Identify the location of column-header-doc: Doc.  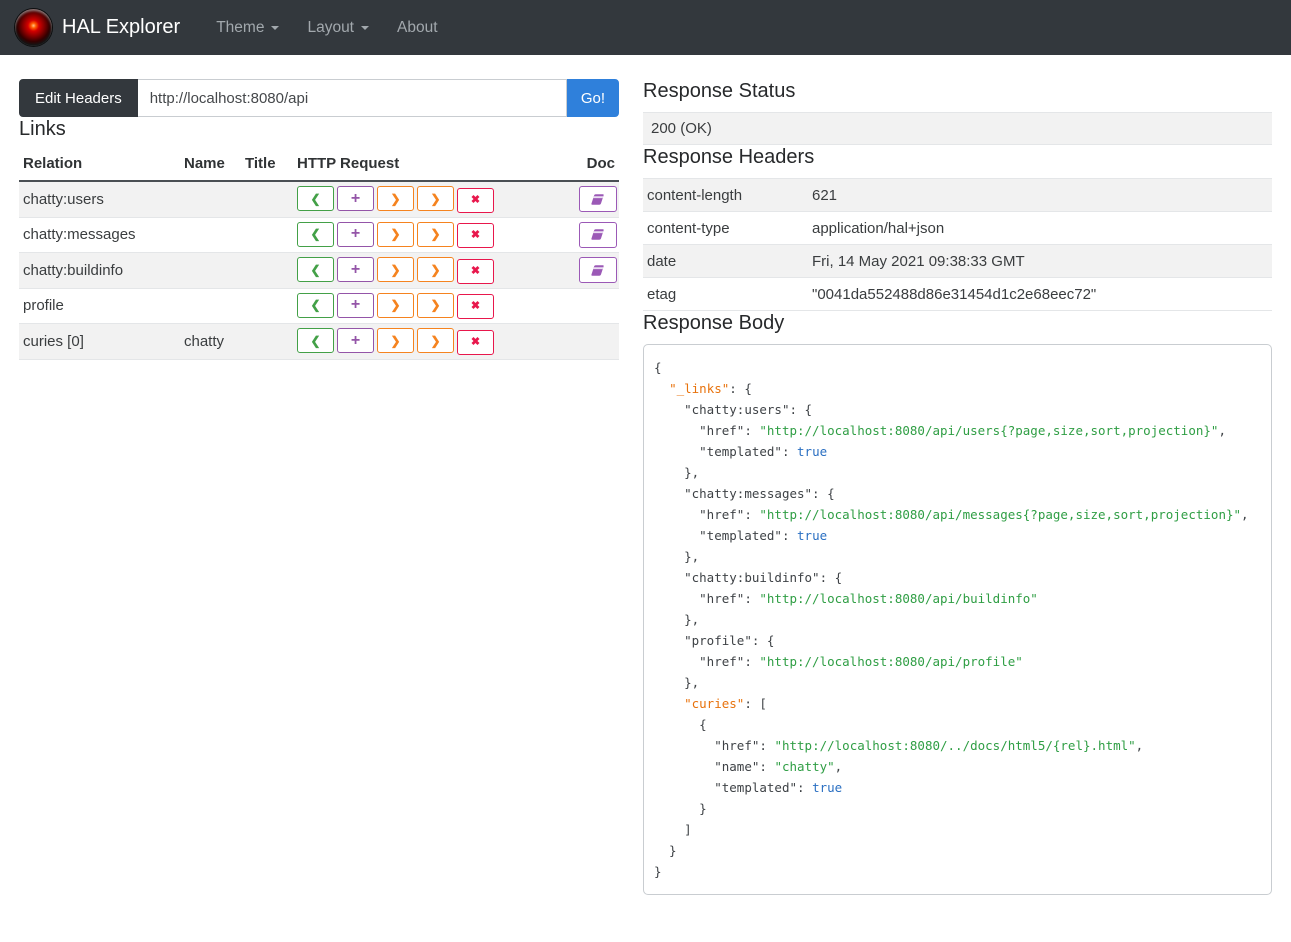
(597, 166).